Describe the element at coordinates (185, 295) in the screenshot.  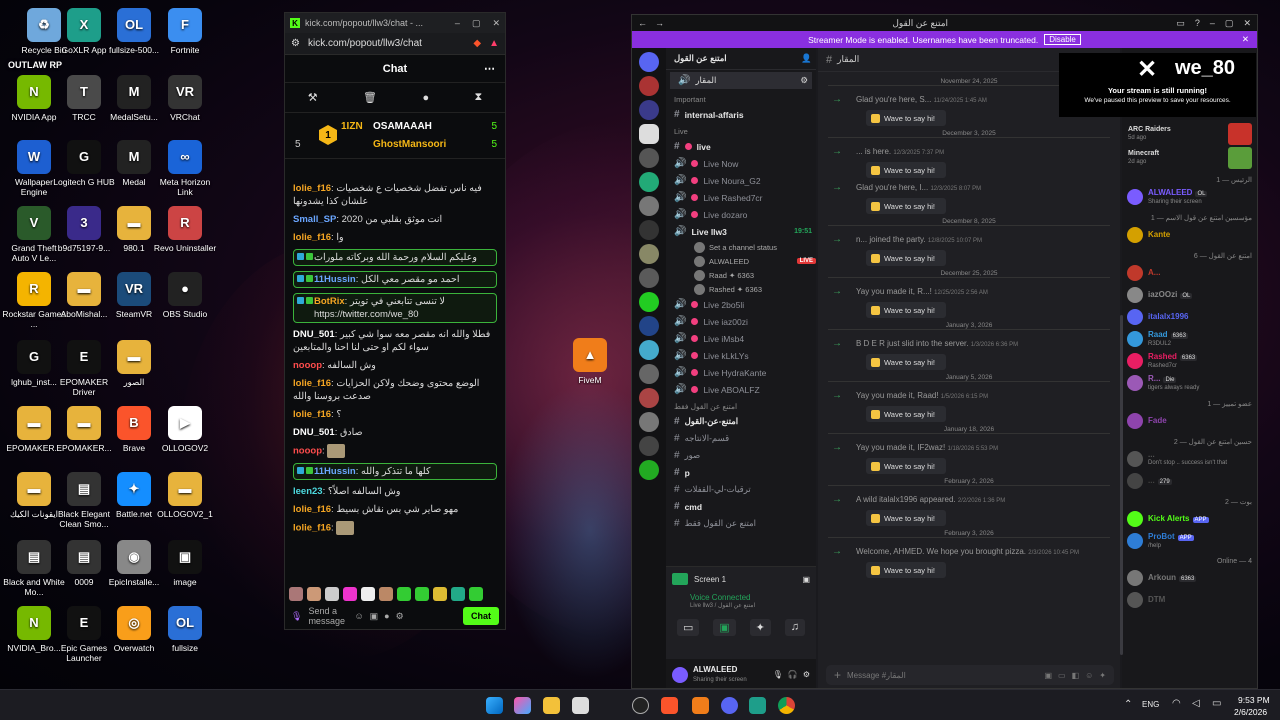
I see `desktop-icon: ● OBS Studio` at that location.